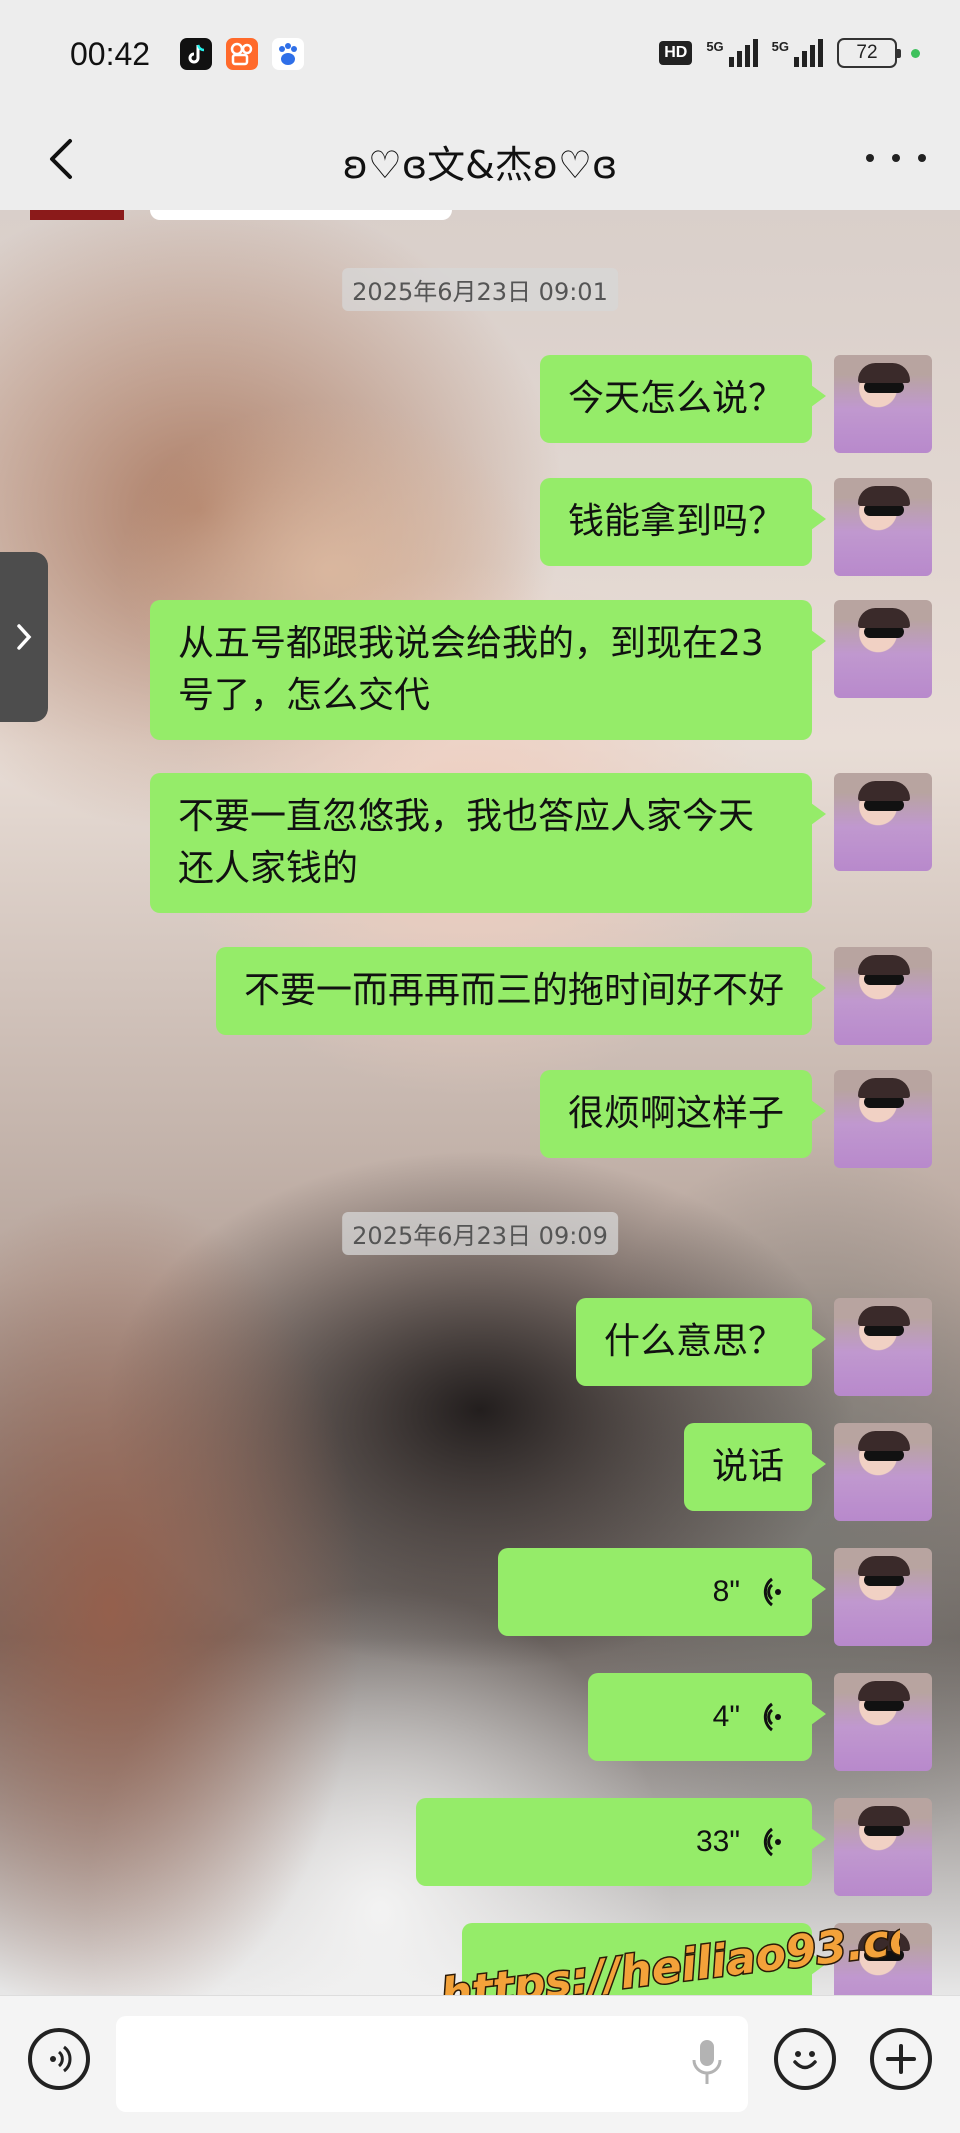 Image resolution: width=960 pixels, height=2133 pixels. Describe the element at coordinates (755, 1467) in the screenshot. I see `message-bubble: 说话` at that location.